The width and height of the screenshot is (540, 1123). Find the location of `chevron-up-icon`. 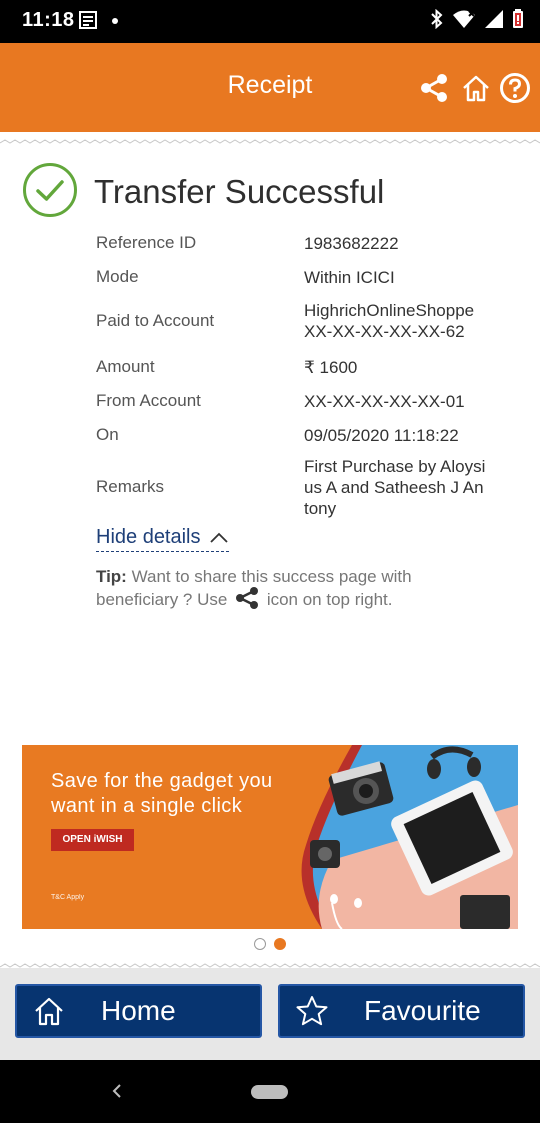

chevron-up-icon is located at coordinates (219, 537).